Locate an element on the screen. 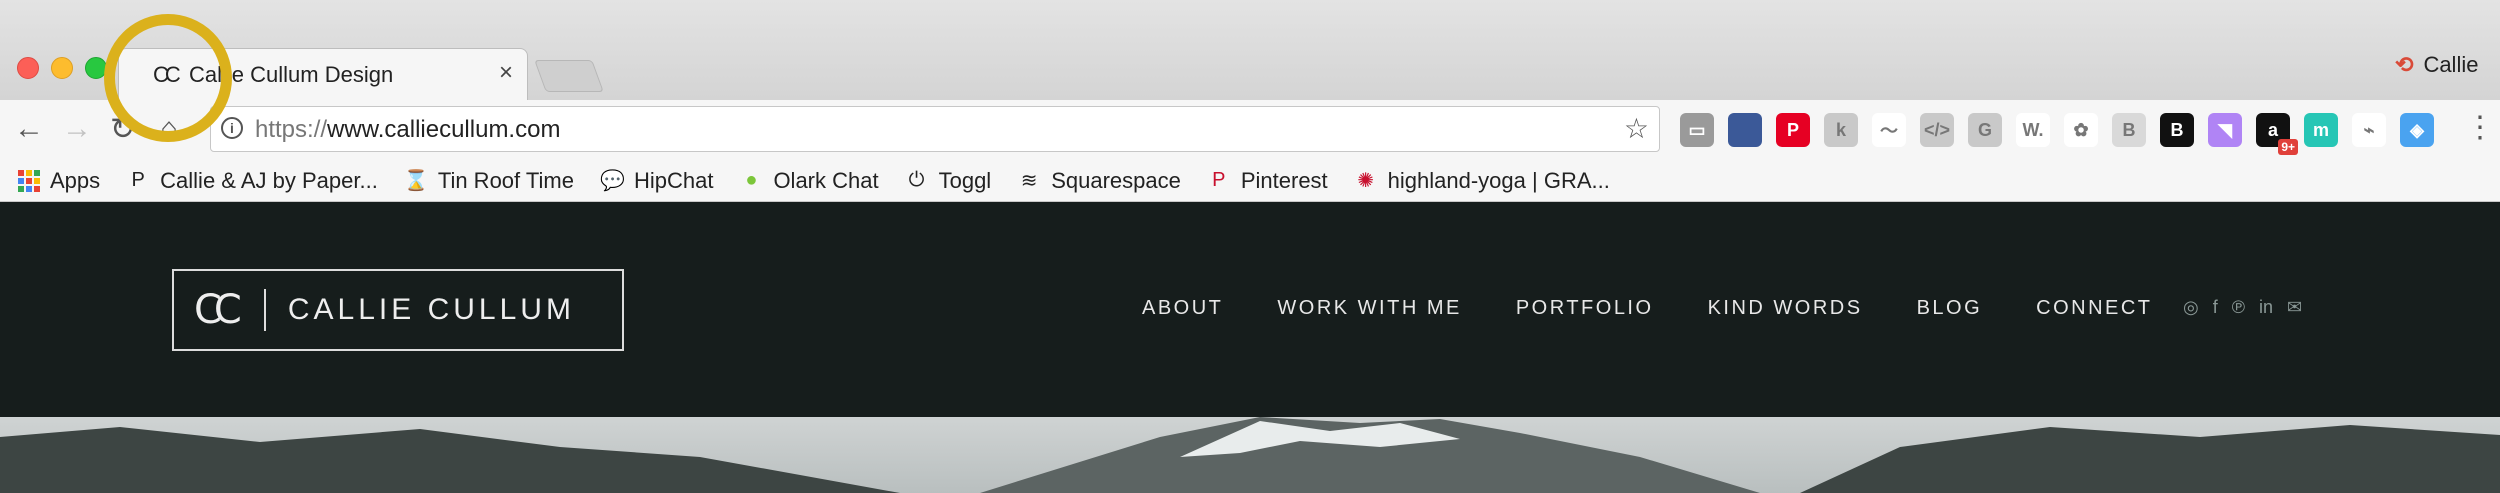 Image resolution: width=2500 pixels, height=493 pixels. bookmark-label: Tin Roof Time is located at coordinates (505, 180).